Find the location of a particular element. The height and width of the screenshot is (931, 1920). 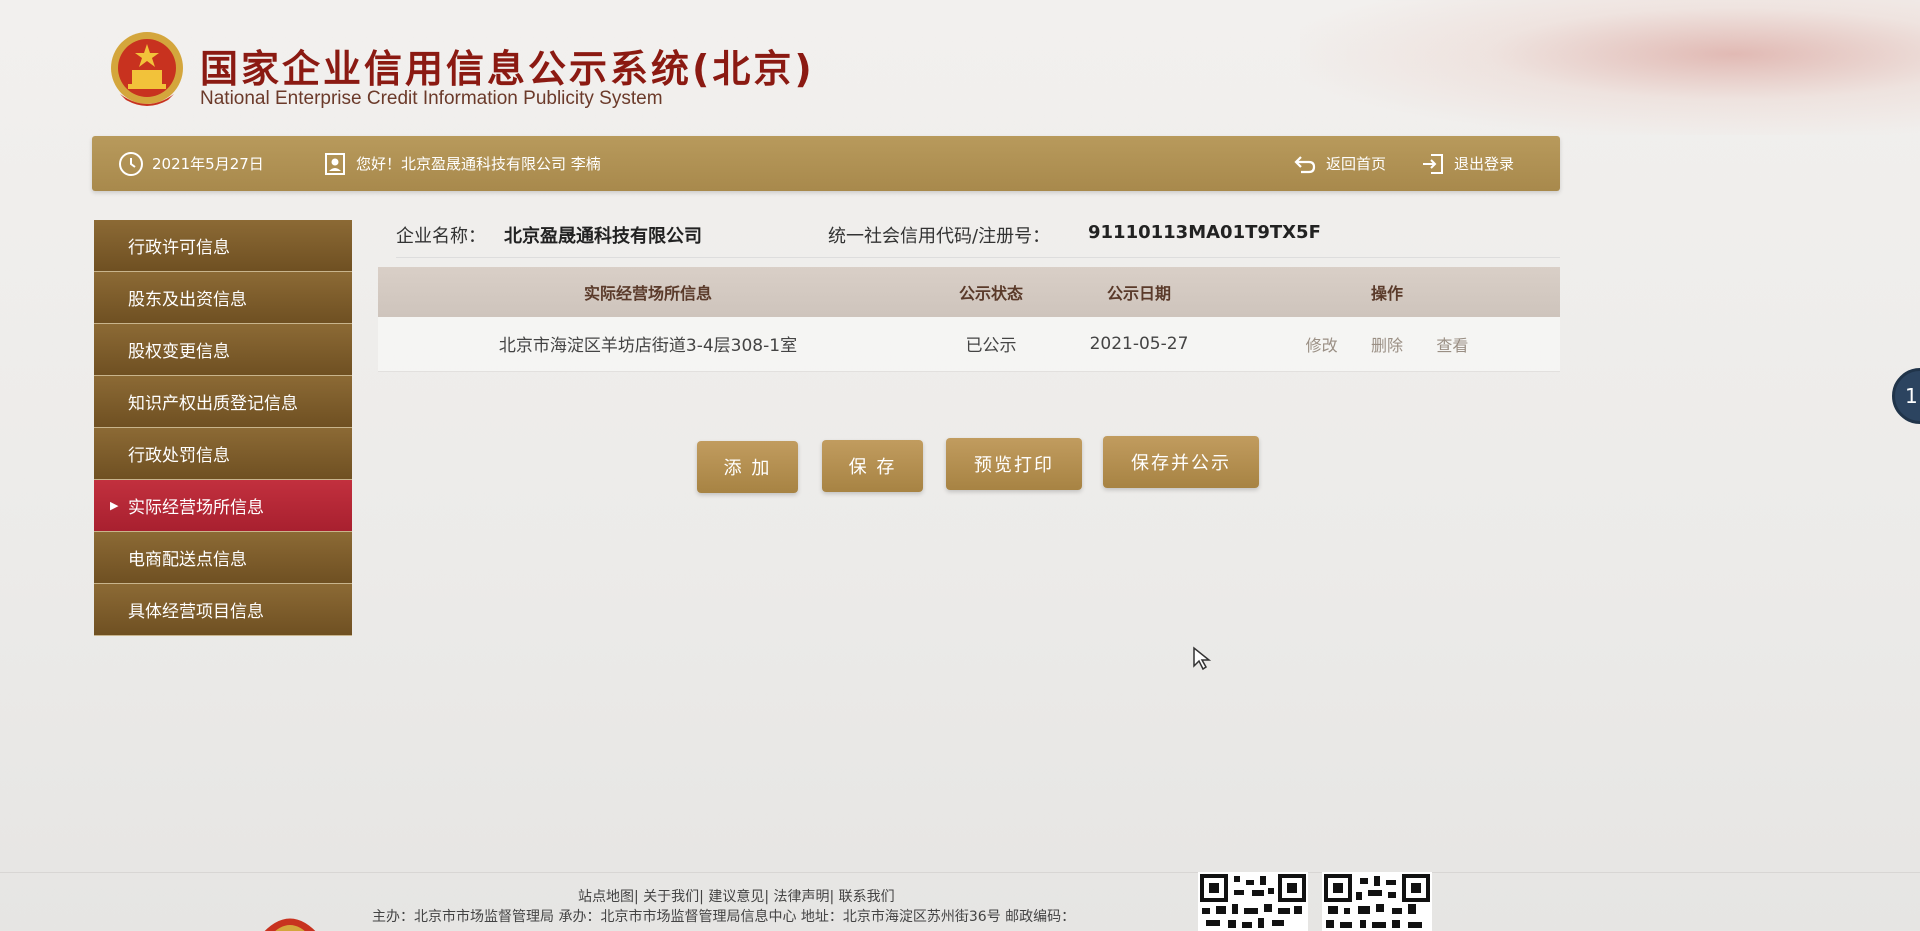

user-greeting: 您好！北京盈晟通科技有限公司 李楠 is located at coordinates (461, 163).